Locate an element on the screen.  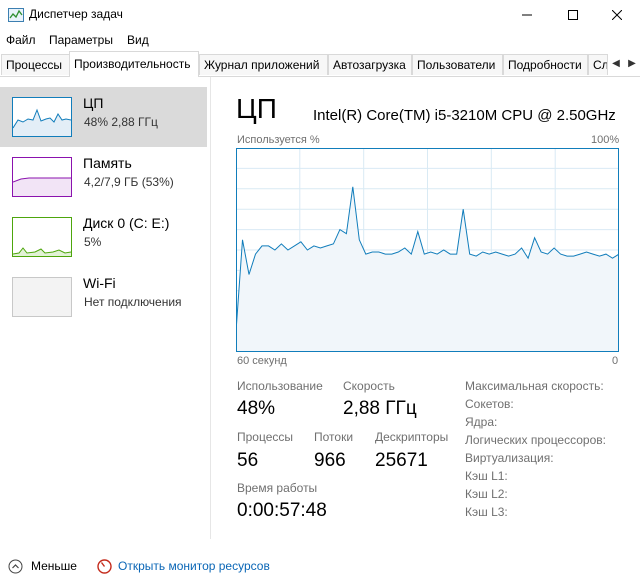
task-manager-icon is located at coordinates (16, 15).